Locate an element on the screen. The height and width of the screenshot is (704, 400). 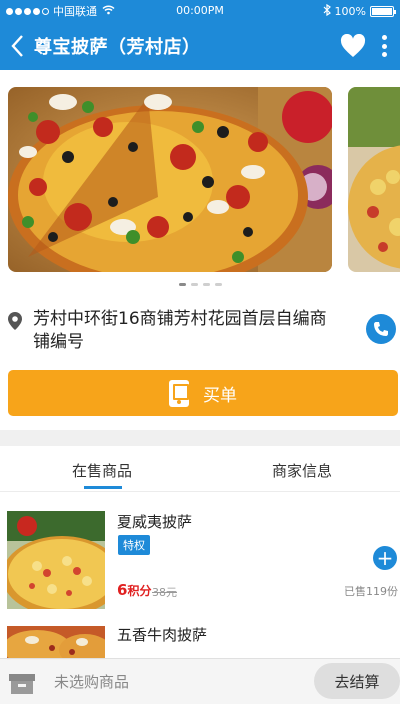
nav-header: 尊宝披萨（芳村店） is located at coordinates (200, 46).